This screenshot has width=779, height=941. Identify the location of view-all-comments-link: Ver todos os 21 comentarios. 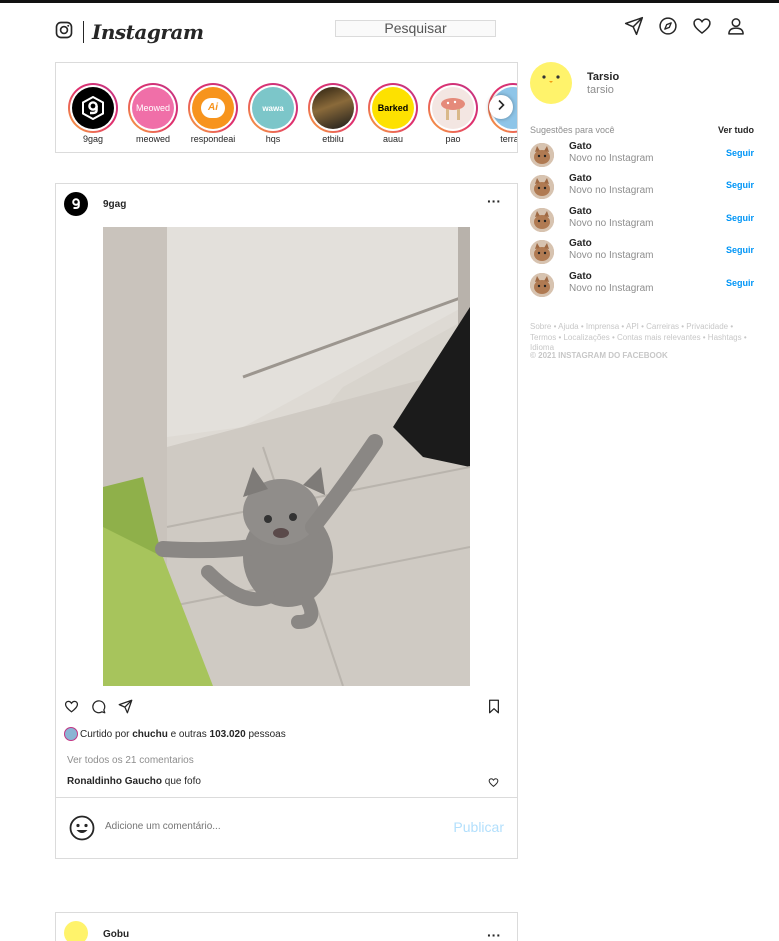
(130, 760).